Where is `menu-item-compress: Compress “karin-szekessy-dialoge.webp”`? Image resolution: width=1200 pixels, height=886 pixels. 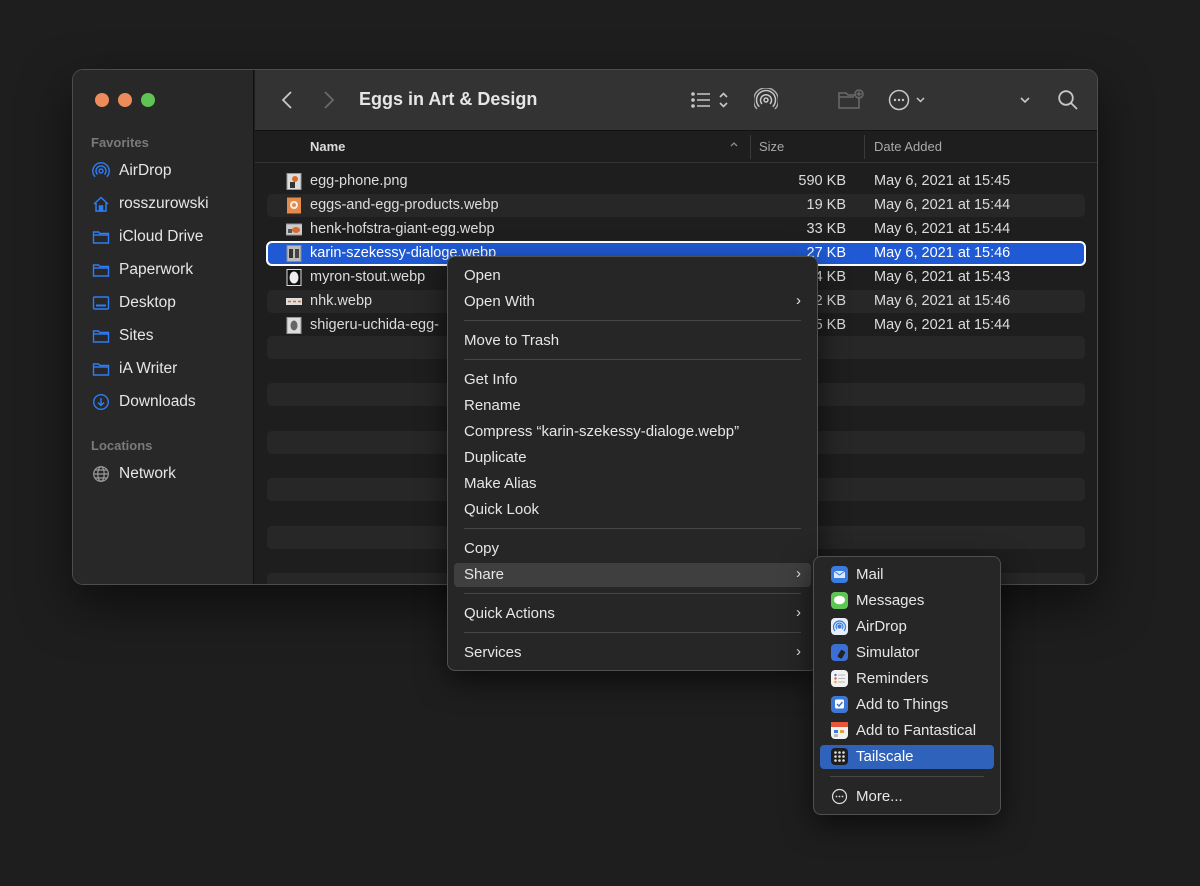 menu-item-compress: Compress “karin-szekessy-dialoge.webp” is located at coordinates (632, 432).